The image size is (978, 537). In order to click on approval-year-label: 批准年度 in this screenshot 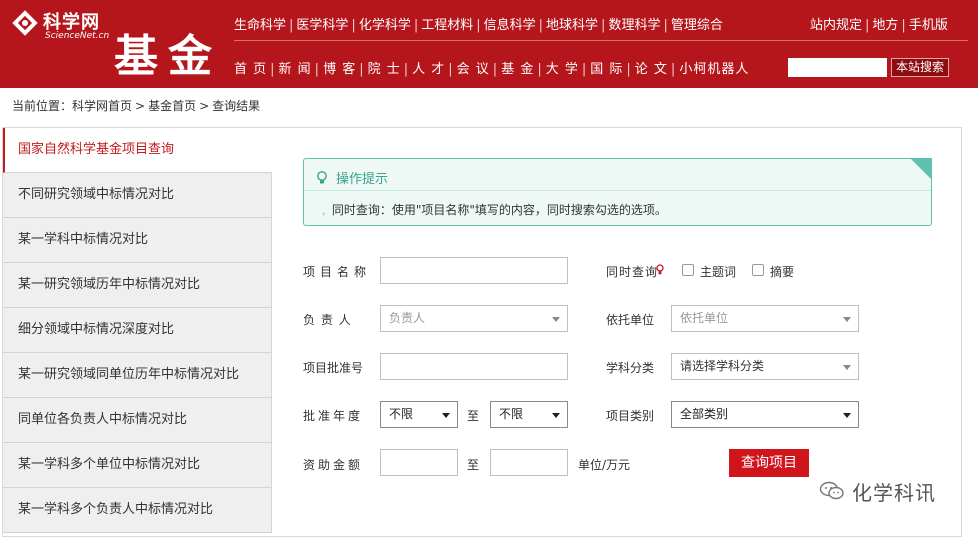, I will do `click(333, 416)`.